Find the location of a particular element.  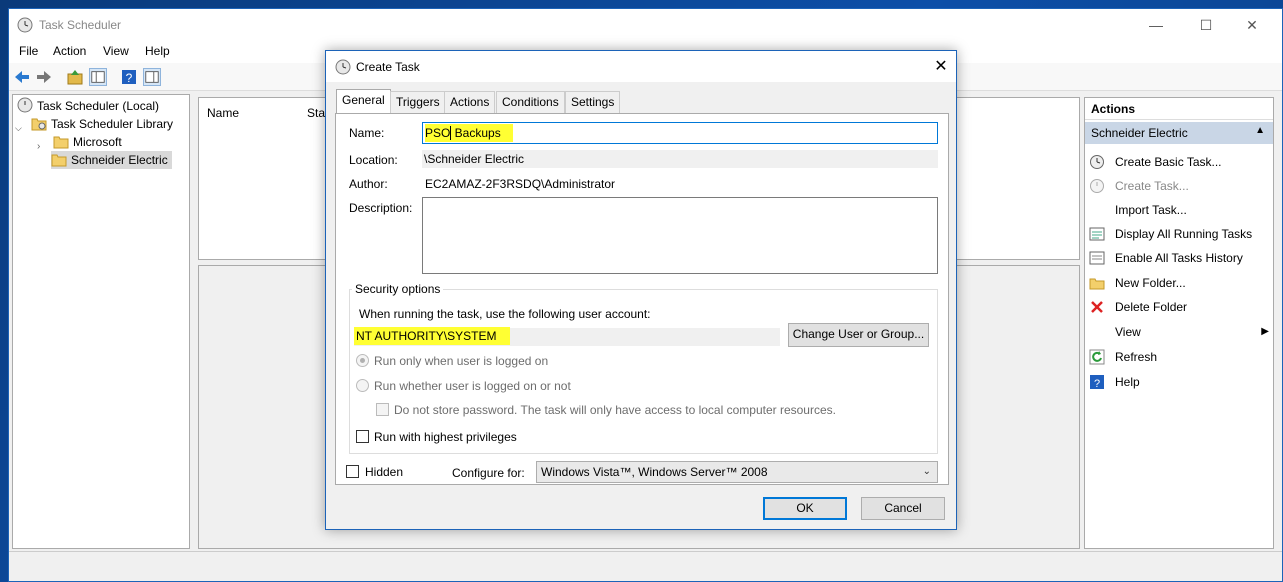

hidden-label: Hidden is located at coordinates (384, 472).